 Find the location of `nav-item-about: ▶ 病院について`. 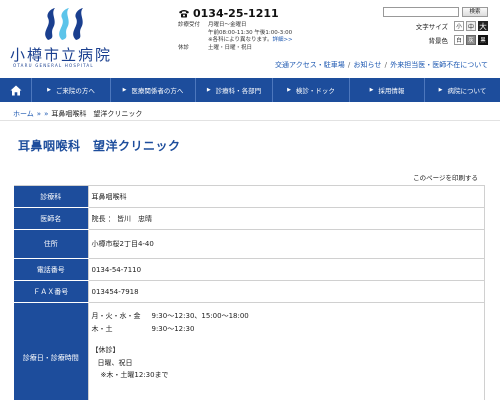

nav-item-about: ▶ 病院について is located at coordinates (462, 90).